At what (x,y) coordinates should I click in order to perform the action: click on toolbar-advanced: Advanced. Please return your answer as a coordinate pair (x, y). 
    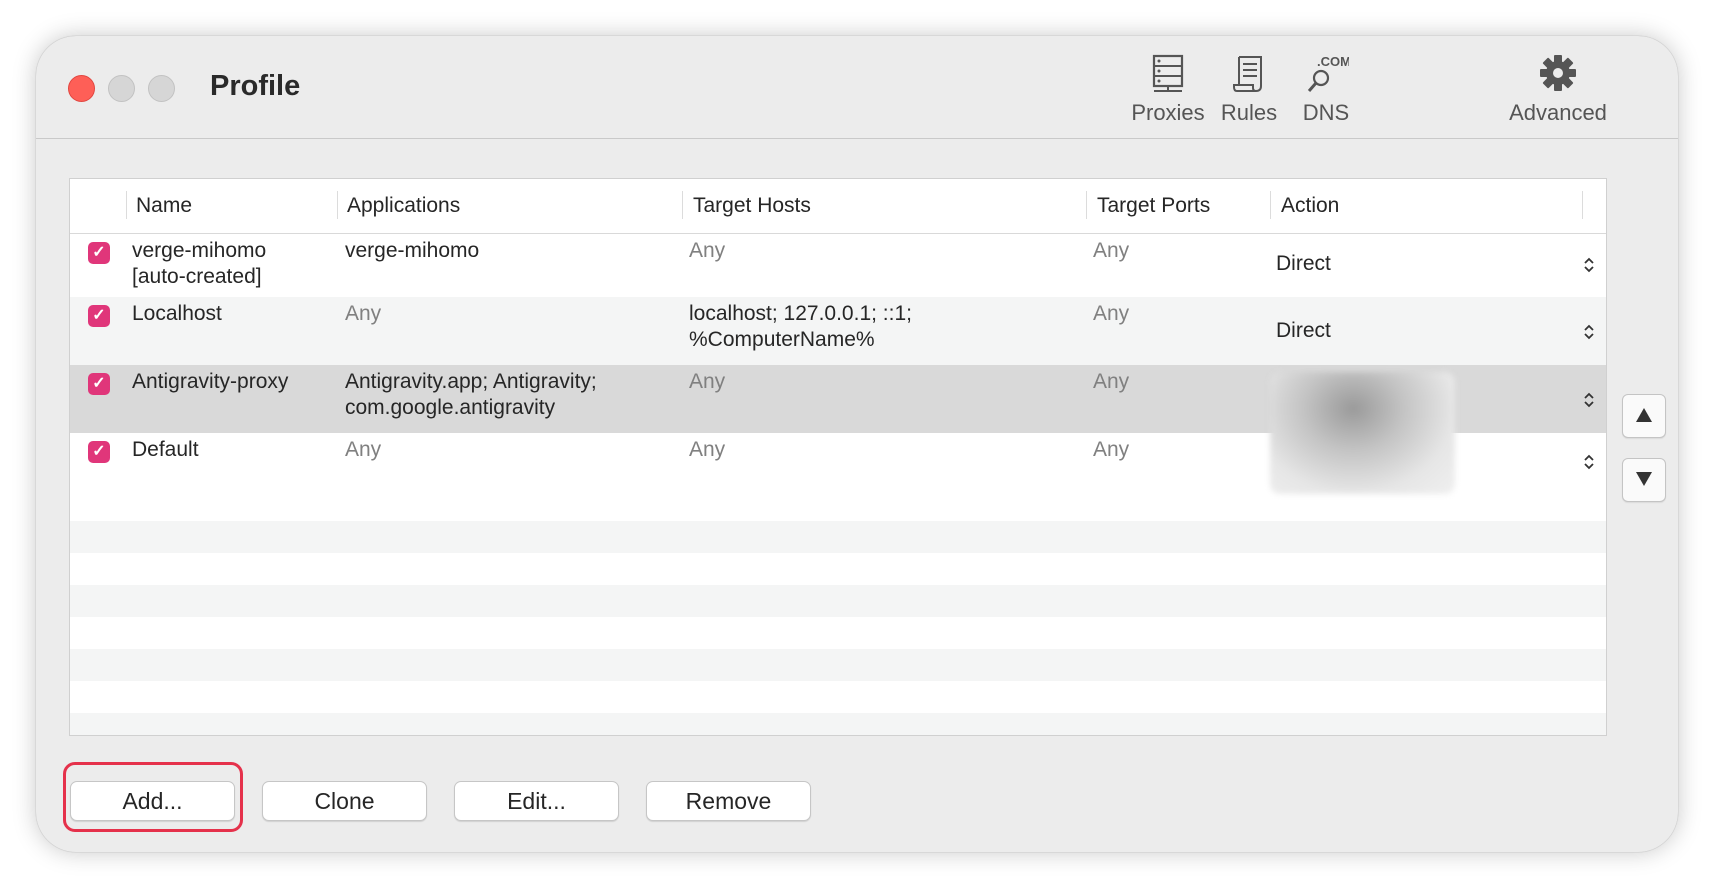
    Looking at the image, I should click on (1558, 90).